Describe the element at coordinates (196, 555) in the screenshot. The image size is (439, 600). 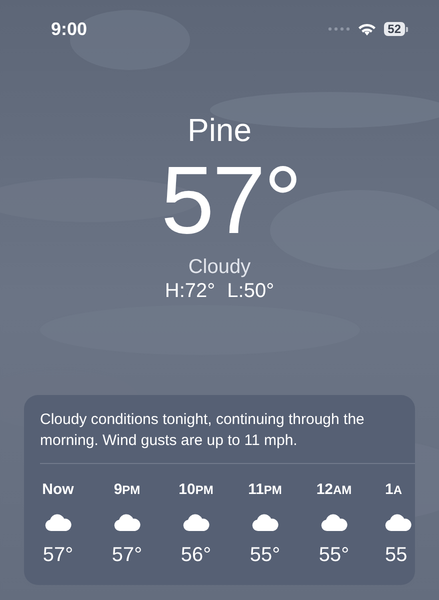
I see `hour-temperature: 56°` at that location.